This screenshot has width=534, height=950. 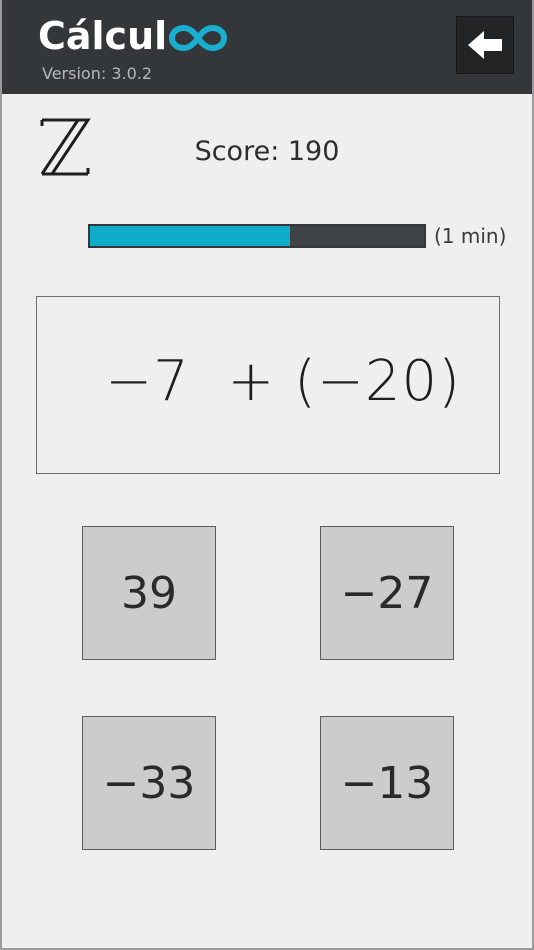 I want to click on app-logo: Cálcul, so click(x=133, y=36).